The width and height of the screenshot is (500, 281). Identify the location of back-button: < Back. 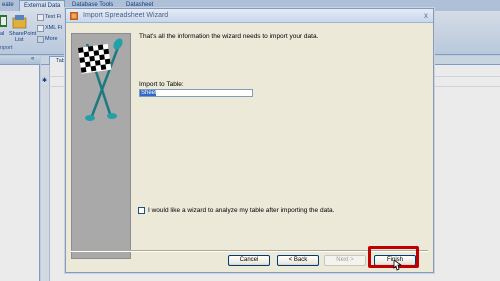
(298, 260).